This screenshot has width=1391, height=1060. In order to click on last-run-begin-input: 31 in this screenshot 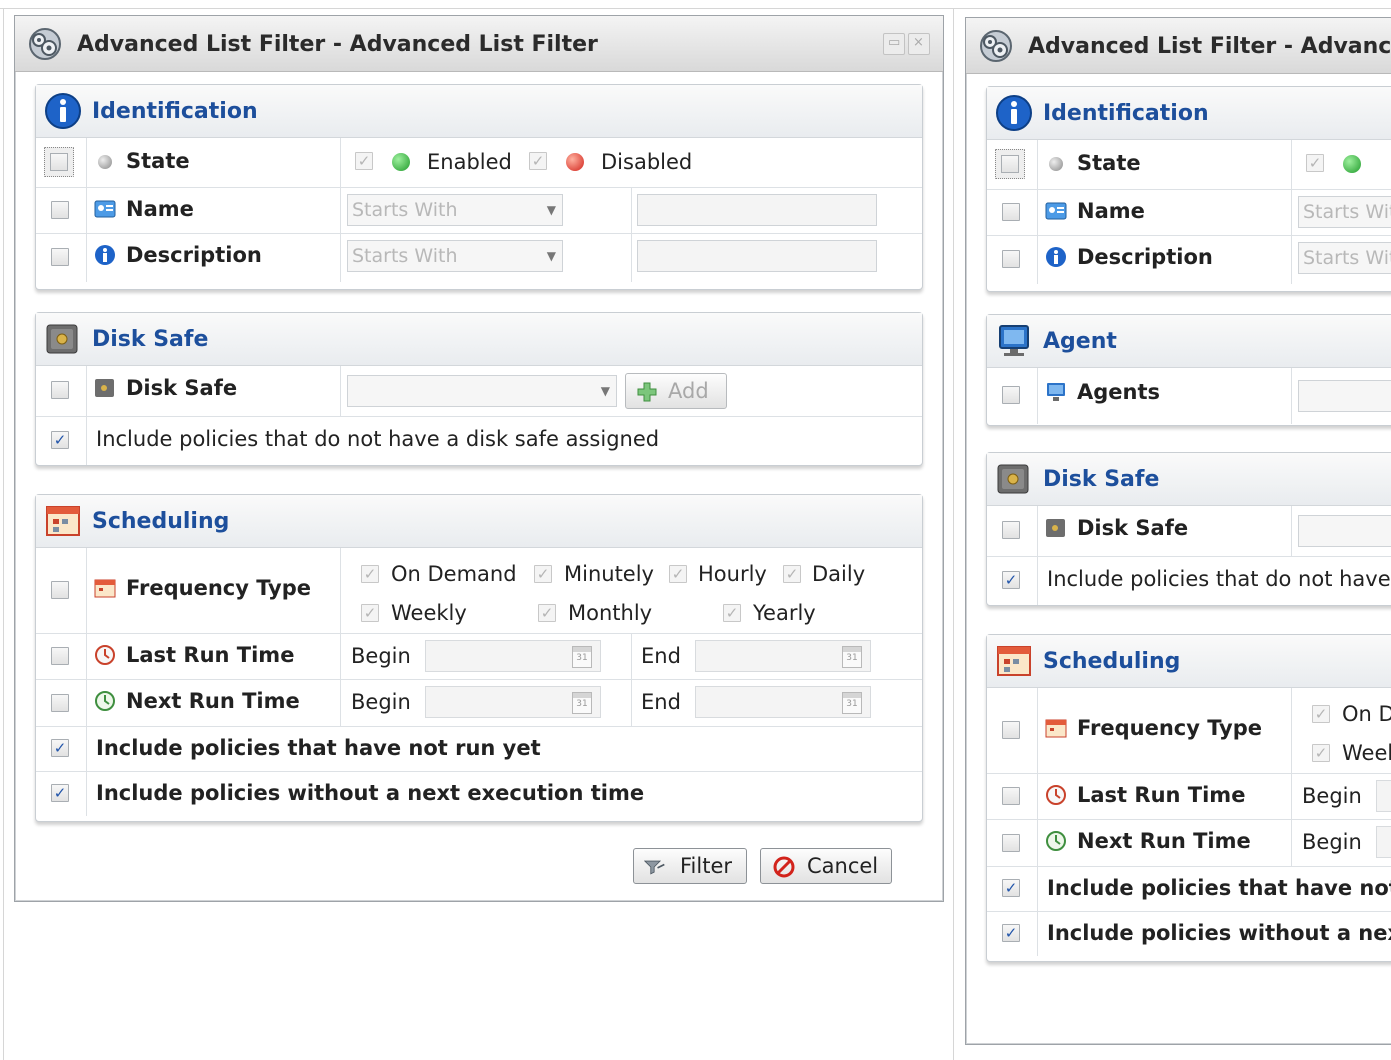, I will do `click(513, 656)`.